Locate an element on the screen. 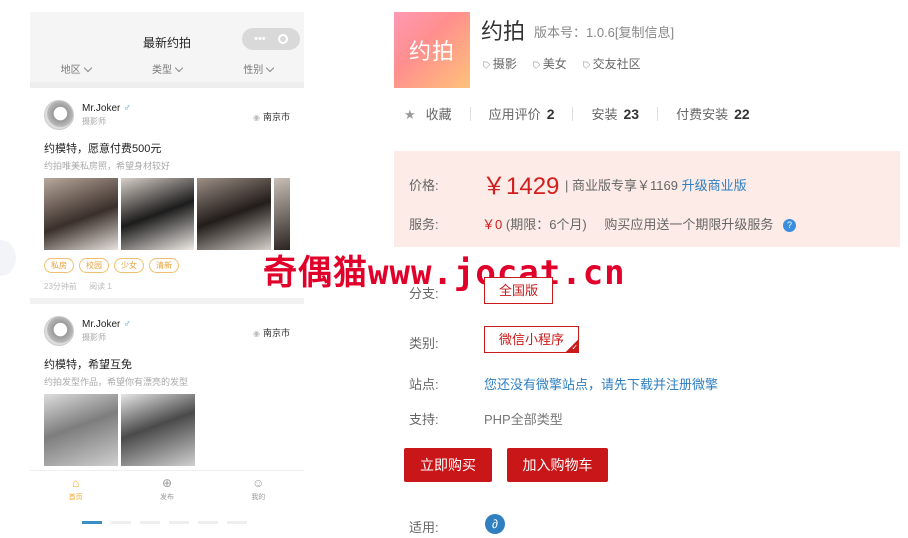 Image resolution: width=908 pixels, height=538 pixels. buy-now-button: 立即购买 is located at coordinates (448, 465).